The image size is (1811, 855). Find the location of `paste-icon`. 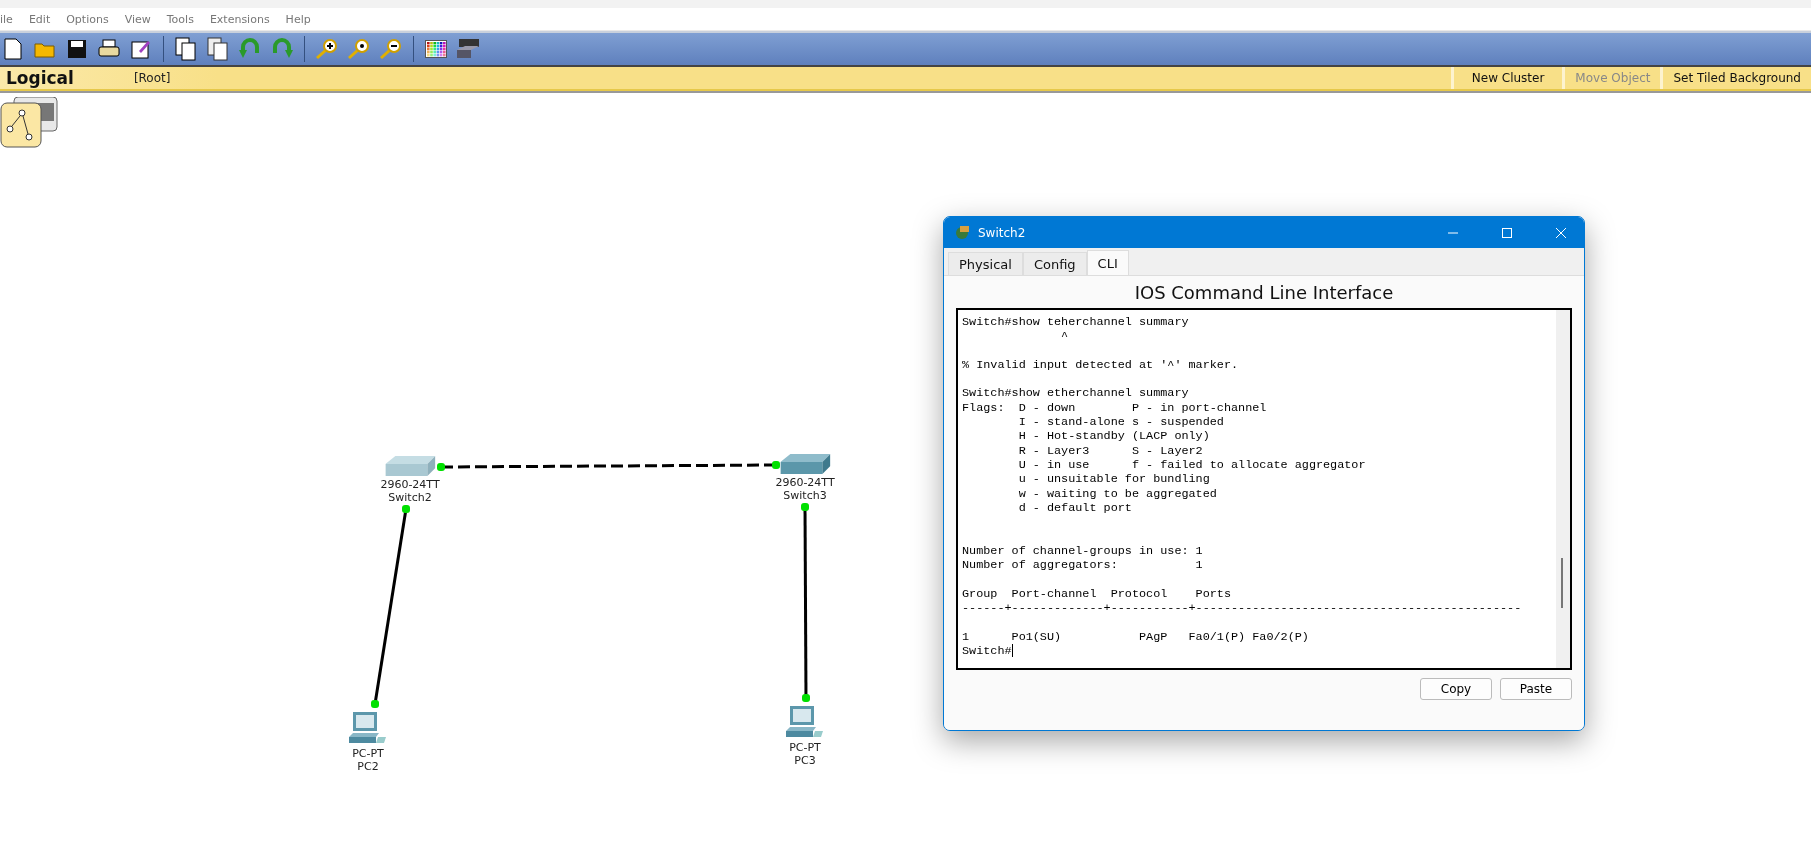

paste-icon is located at coordinates (218, 49).